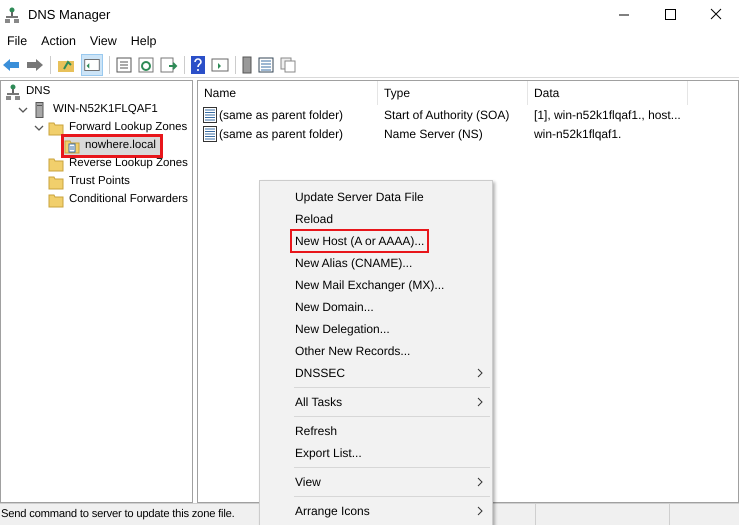 Image resolution: width=739 pixels, height=525 pixels. Describe the element at coordinates (146, 64) in the screenshot. I see `refresh-icon` at that location.